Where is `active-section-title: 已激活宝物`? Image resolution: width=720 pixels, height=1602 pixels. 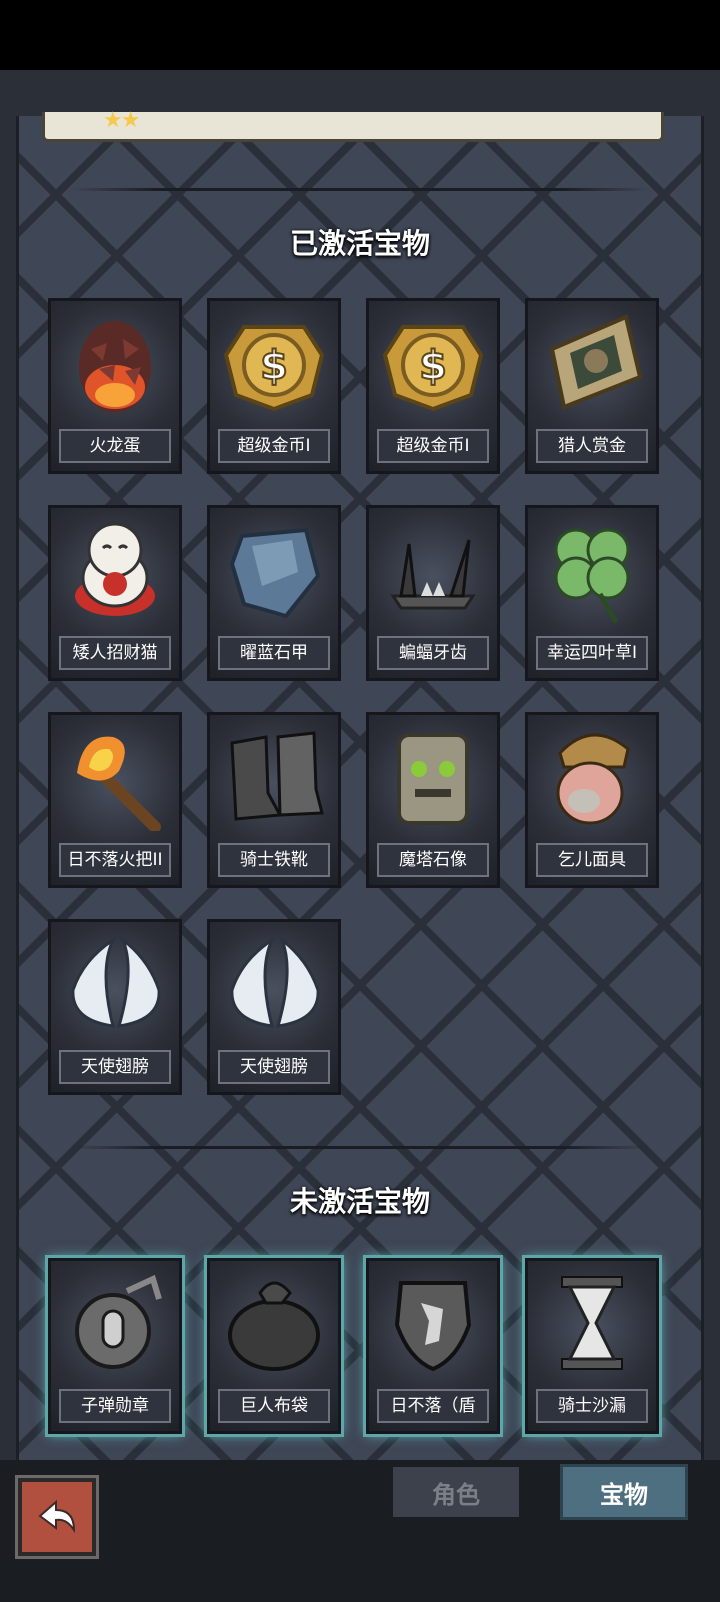 active-section-title: 已激活宝物 is located at coordinates (359, 243).